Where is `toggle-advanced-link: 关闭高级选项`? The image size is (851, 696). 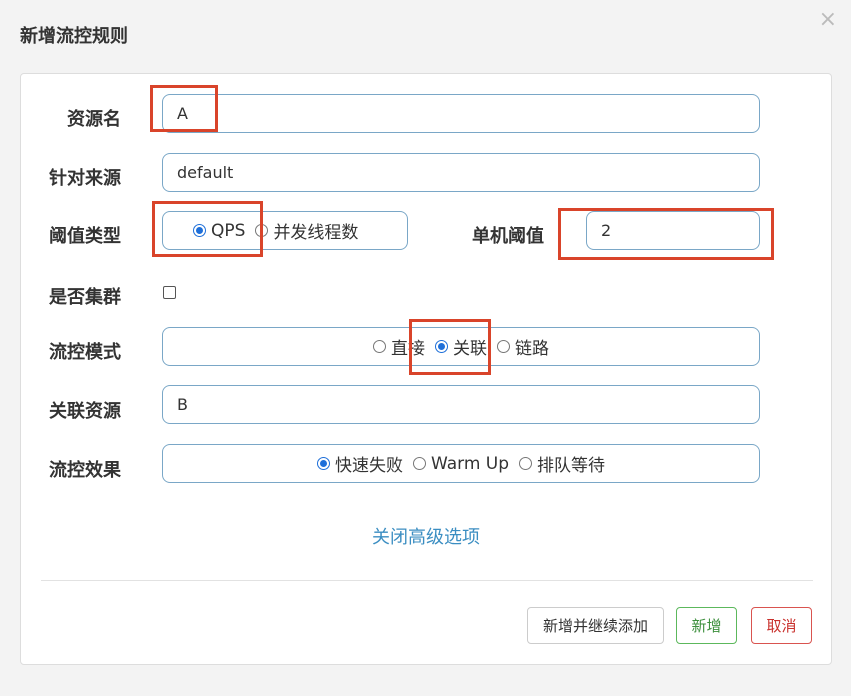
toggle-advanced-link: 关闭高级选项 is located at coordinates (426, 536).